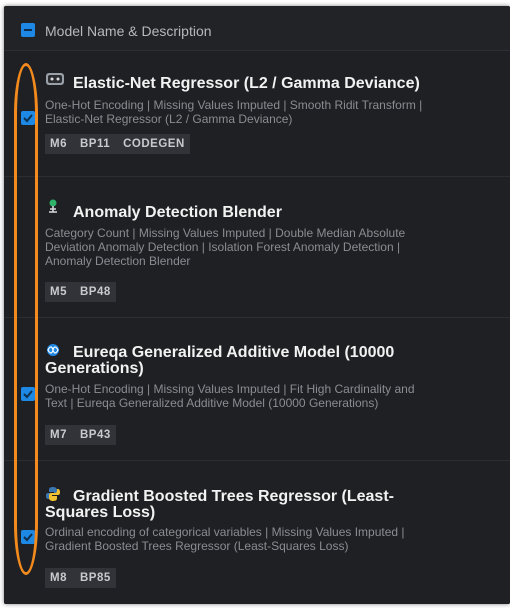  I want to click on model-id-badge: M7, so click(58, 435).